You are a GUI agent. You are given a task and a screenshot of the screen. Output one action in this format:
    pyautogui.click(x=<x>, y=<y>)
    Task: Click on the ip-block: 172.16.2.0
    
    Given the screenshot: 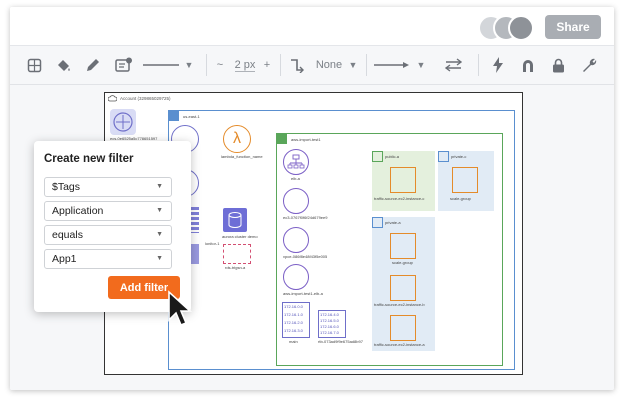 What is the action you would take?
    pyautogui.click(x=293, y=322)
    